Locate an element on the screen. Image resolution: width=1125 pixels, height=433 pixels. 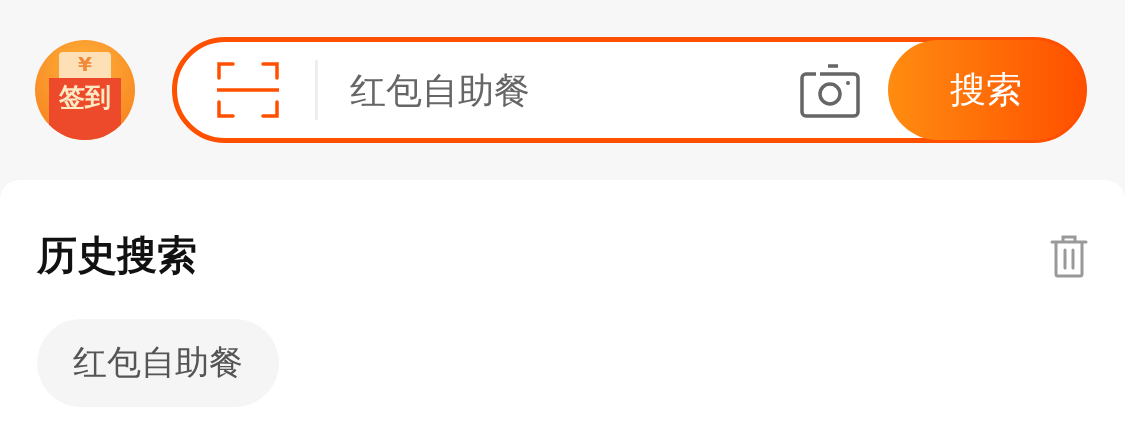
badge-label: 签到 is located at coordinates (85, 99).